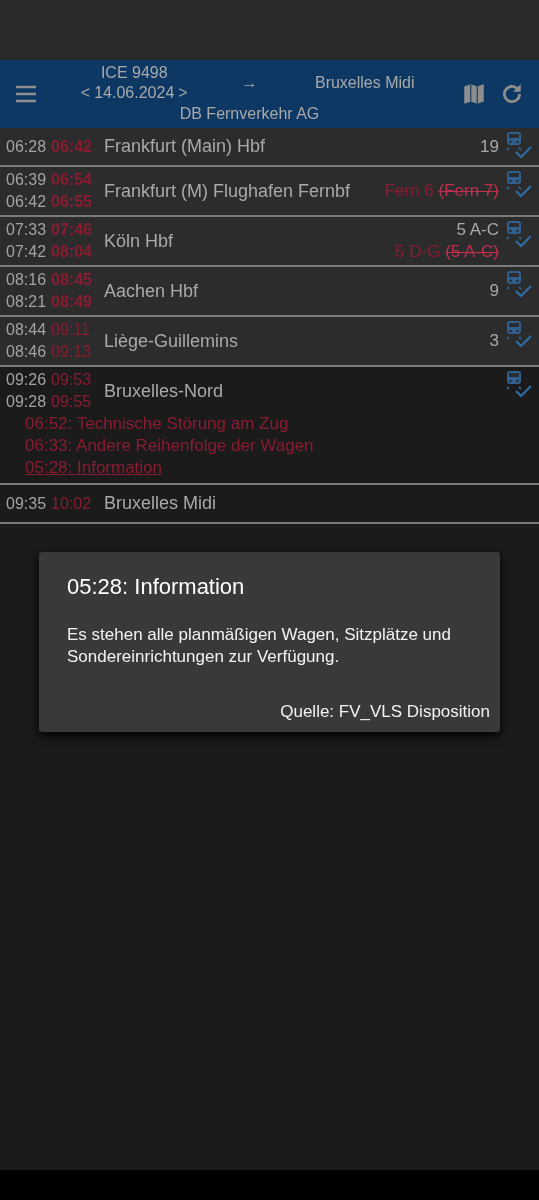 The width and height of the screenshot is (539, 1200). I want to click on station-name: Frankfurt (Main) Hbf, so click(185, 146).